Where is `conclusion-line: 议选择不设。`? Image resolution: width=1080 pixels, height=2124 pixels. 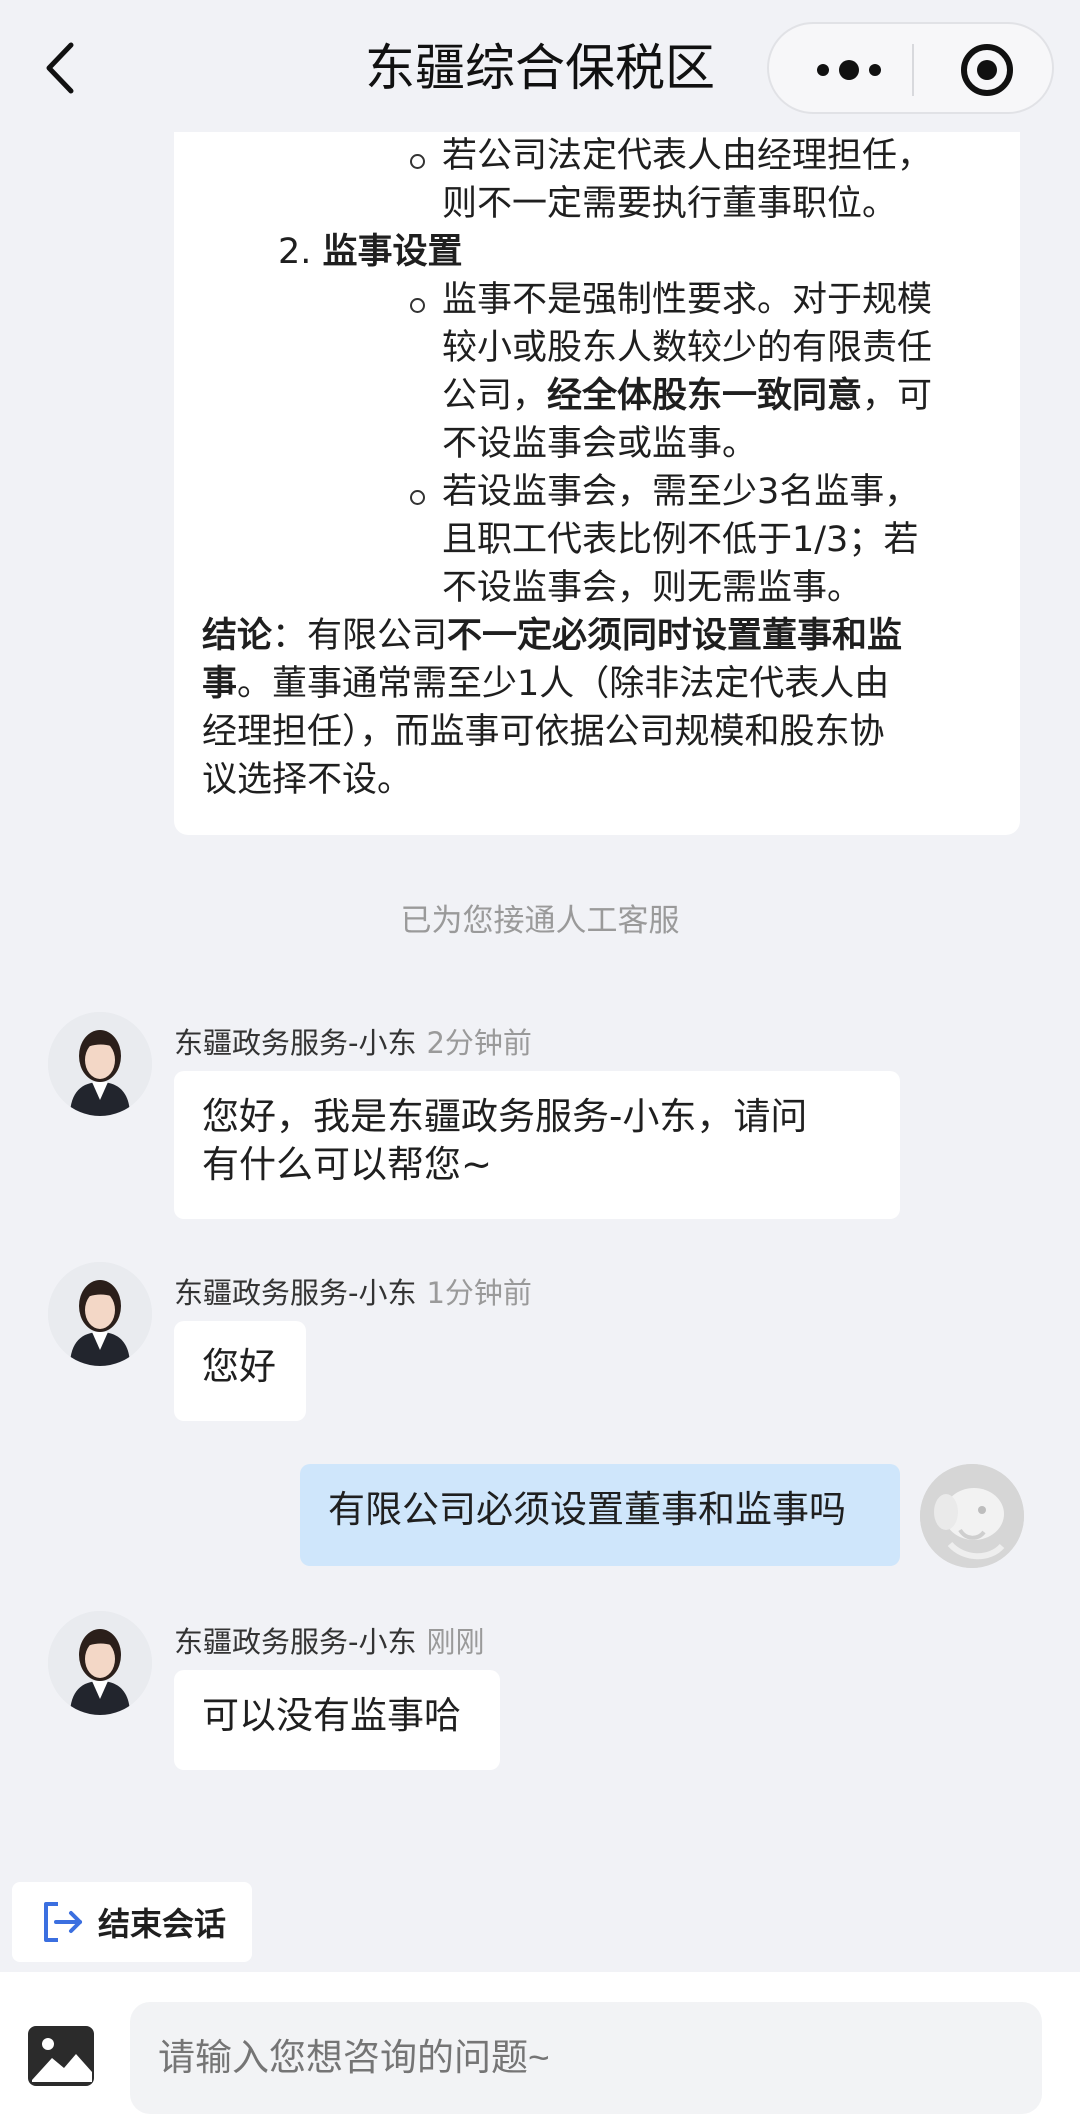 conclusion-line: 议选择不设。 is located at coordinates (307, 780).